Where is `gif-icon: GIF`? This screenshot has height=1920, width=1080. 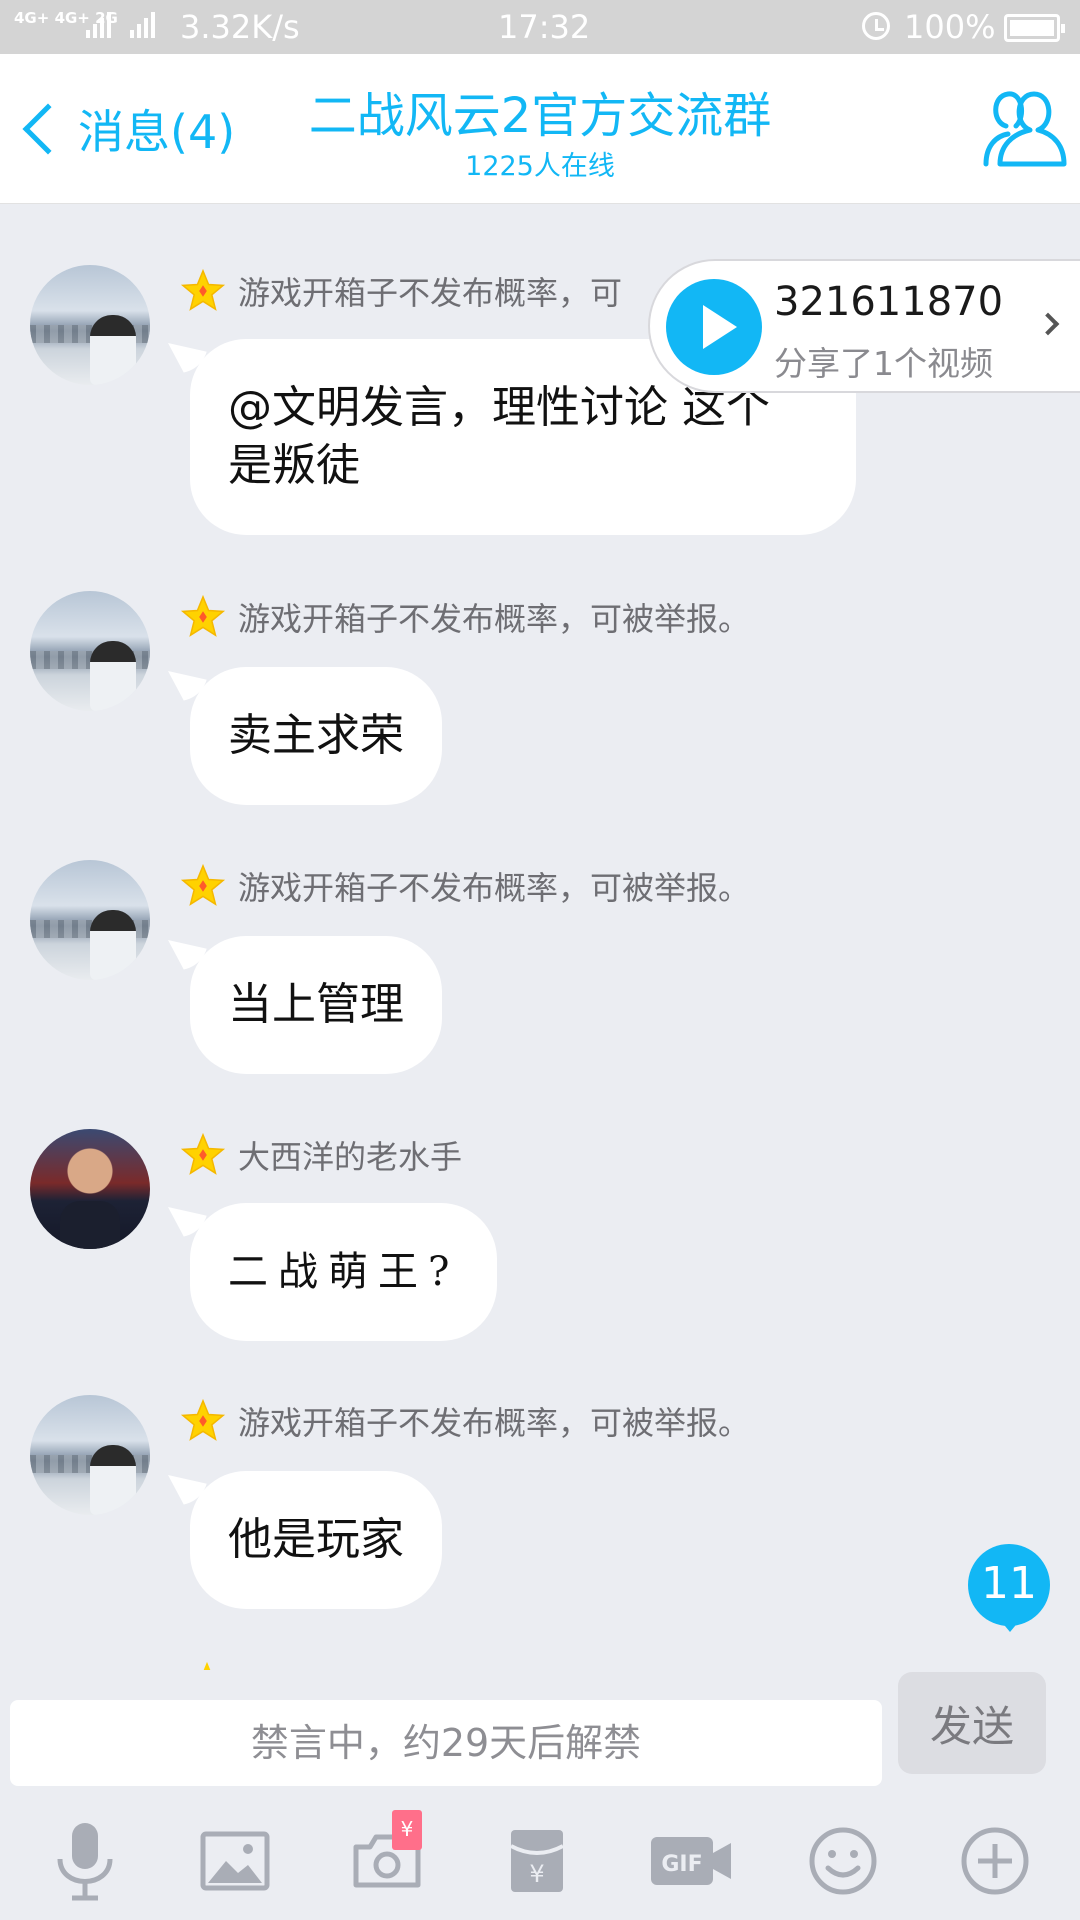 gif-icon: GIF is located at coordinates (691, 1861).